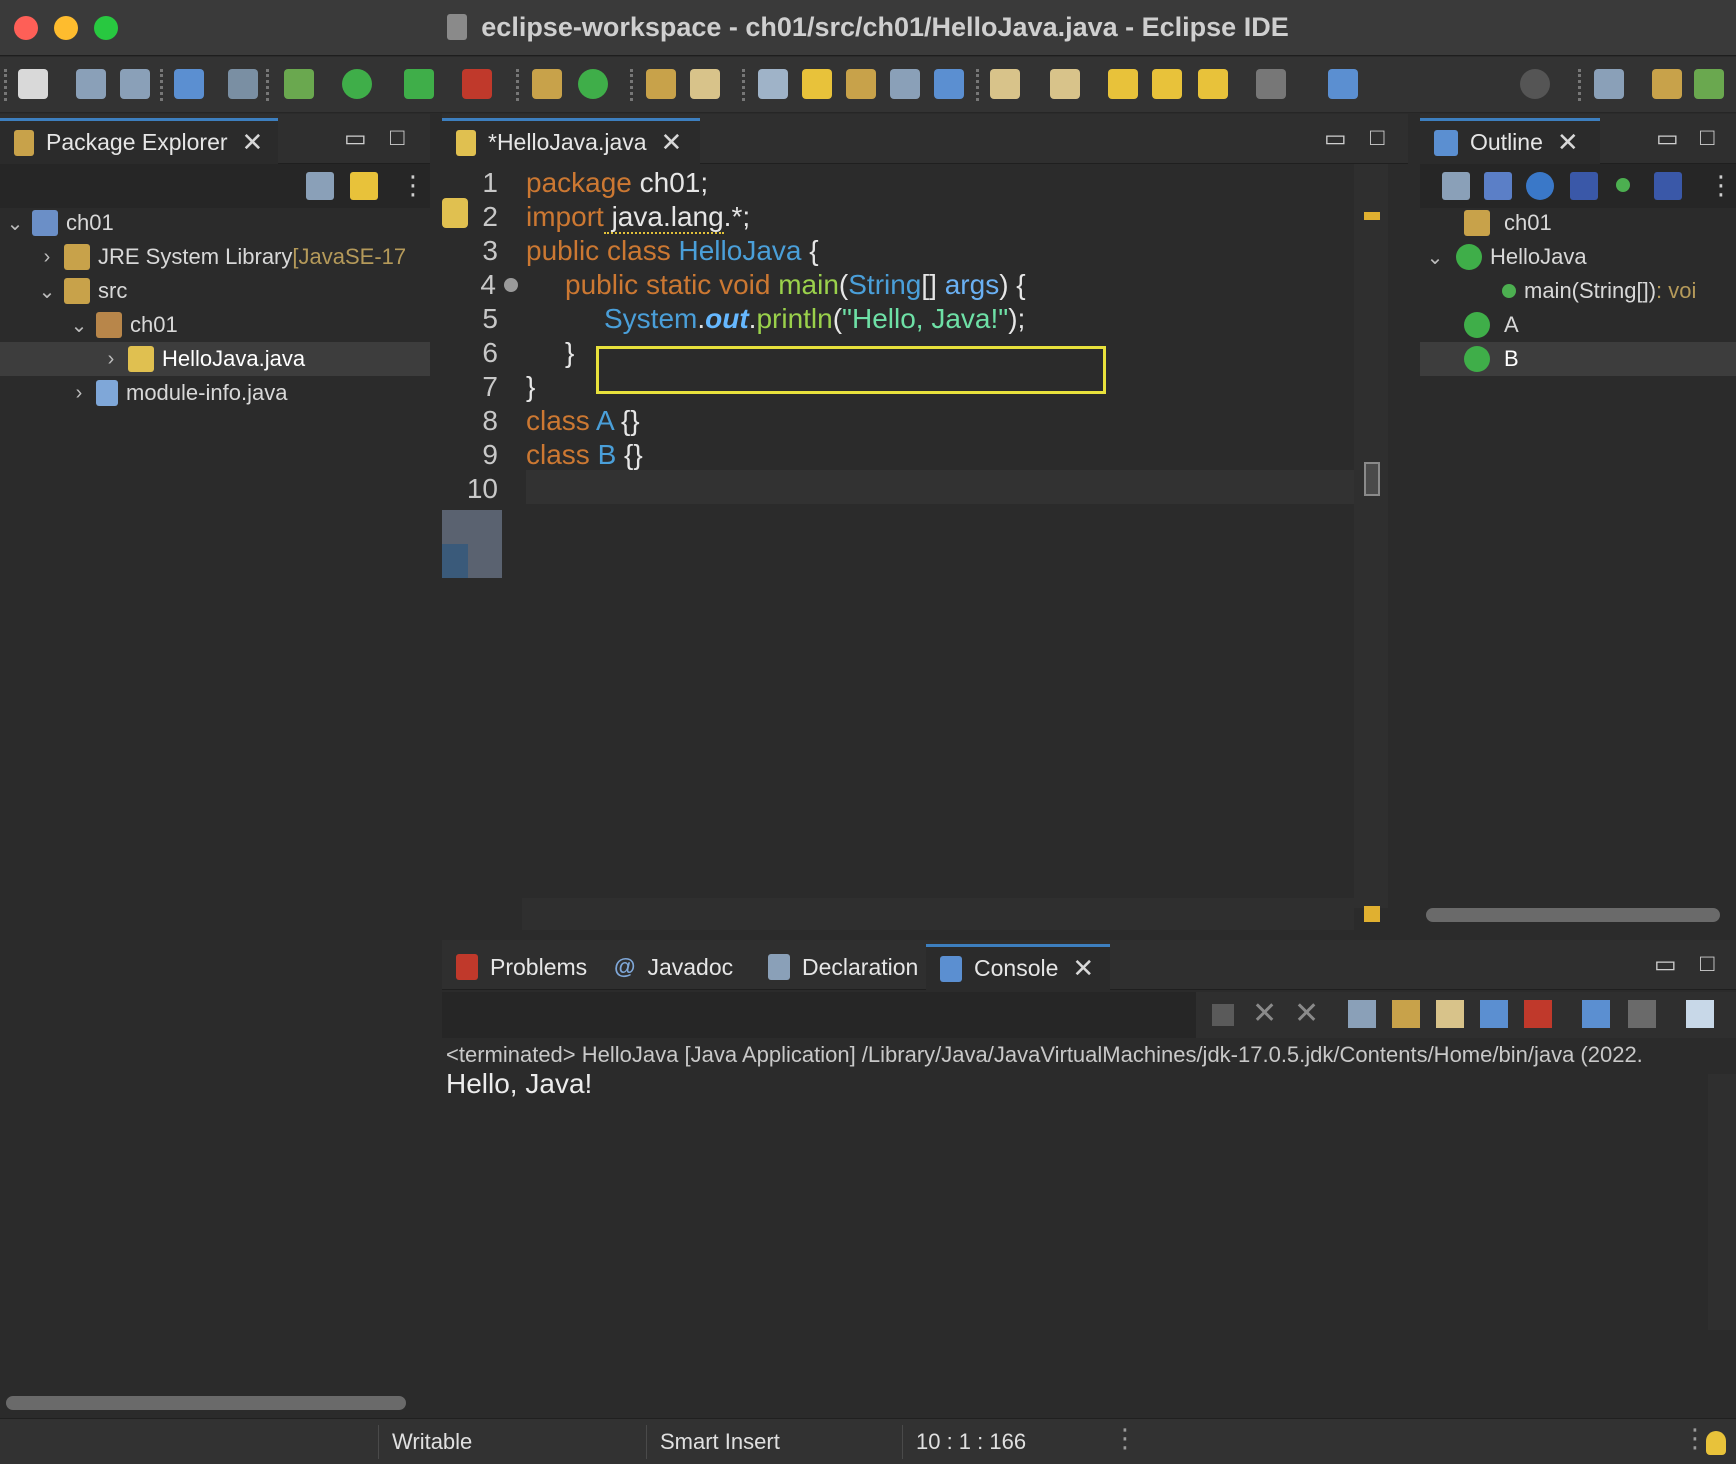 The height and width of the screenshot is (1464, 1736). Describe the element at coordinates (215, 291) in the screenshot. I see `tree-item-src: ⌄ src` at that location.